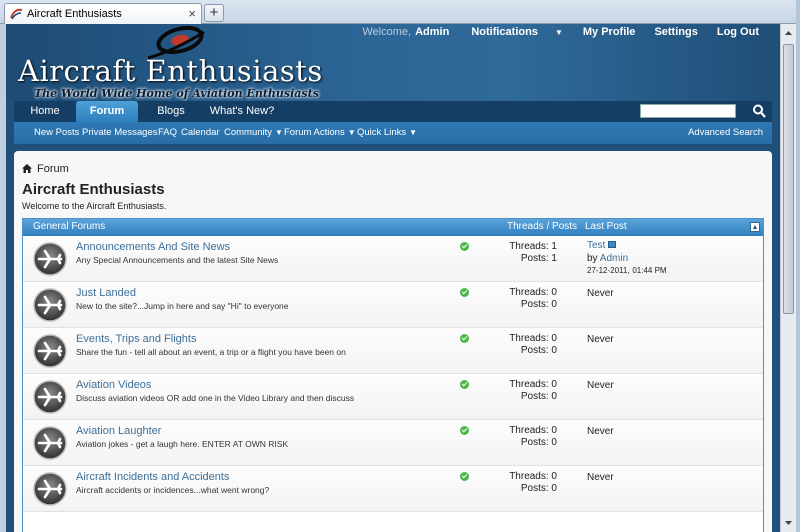 The height and width of the screenshot is (532, 800). Describe the element at coordinates (56, 132) in the screenshot. I see `subnav-new-posts: New Posts` at that location.